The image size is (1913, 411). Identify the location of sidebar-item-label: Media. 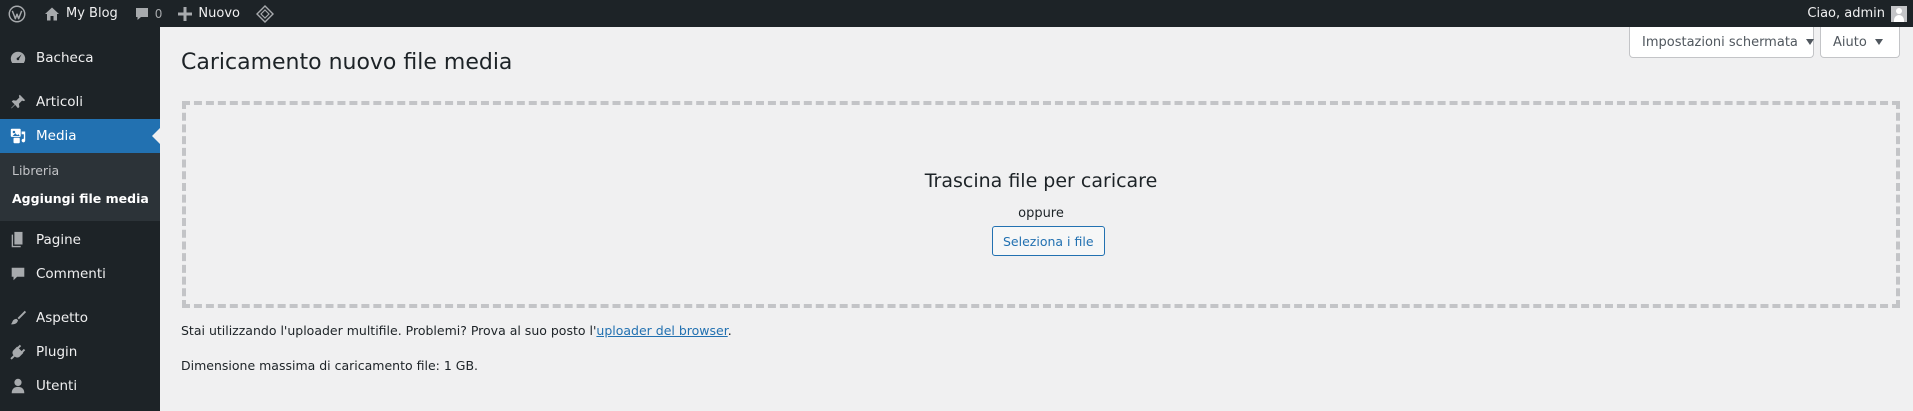
(56, 136).